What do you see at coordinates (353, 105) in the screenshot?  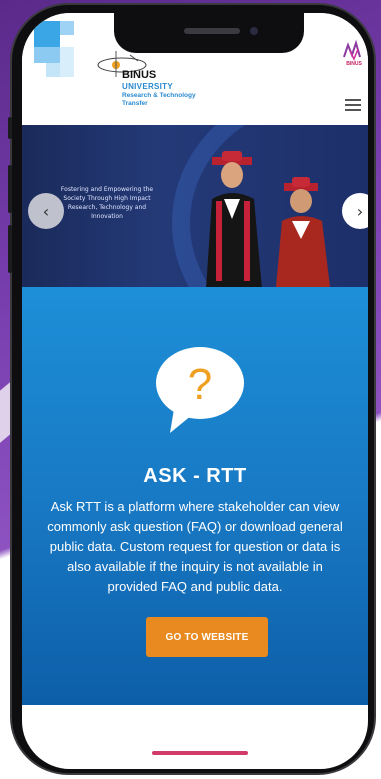 I see `hamburger-icon` at bounding box center [353, 105].